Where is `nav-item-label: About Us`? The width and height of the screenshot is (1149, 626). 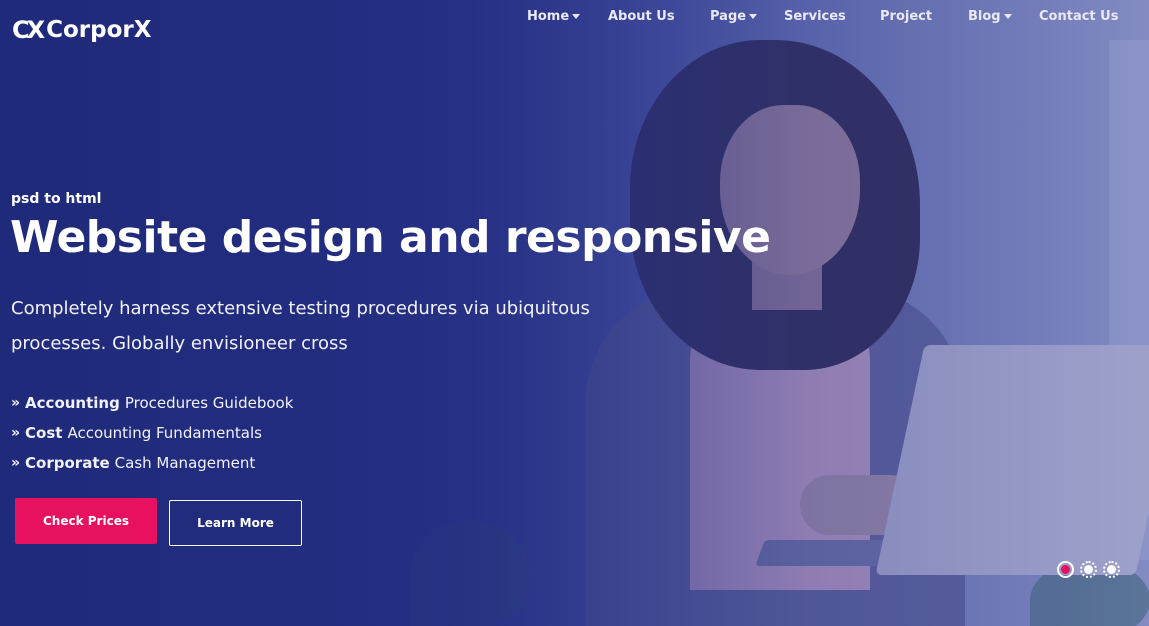 nav-item-label: About Us is located at coordinates (641, 16).